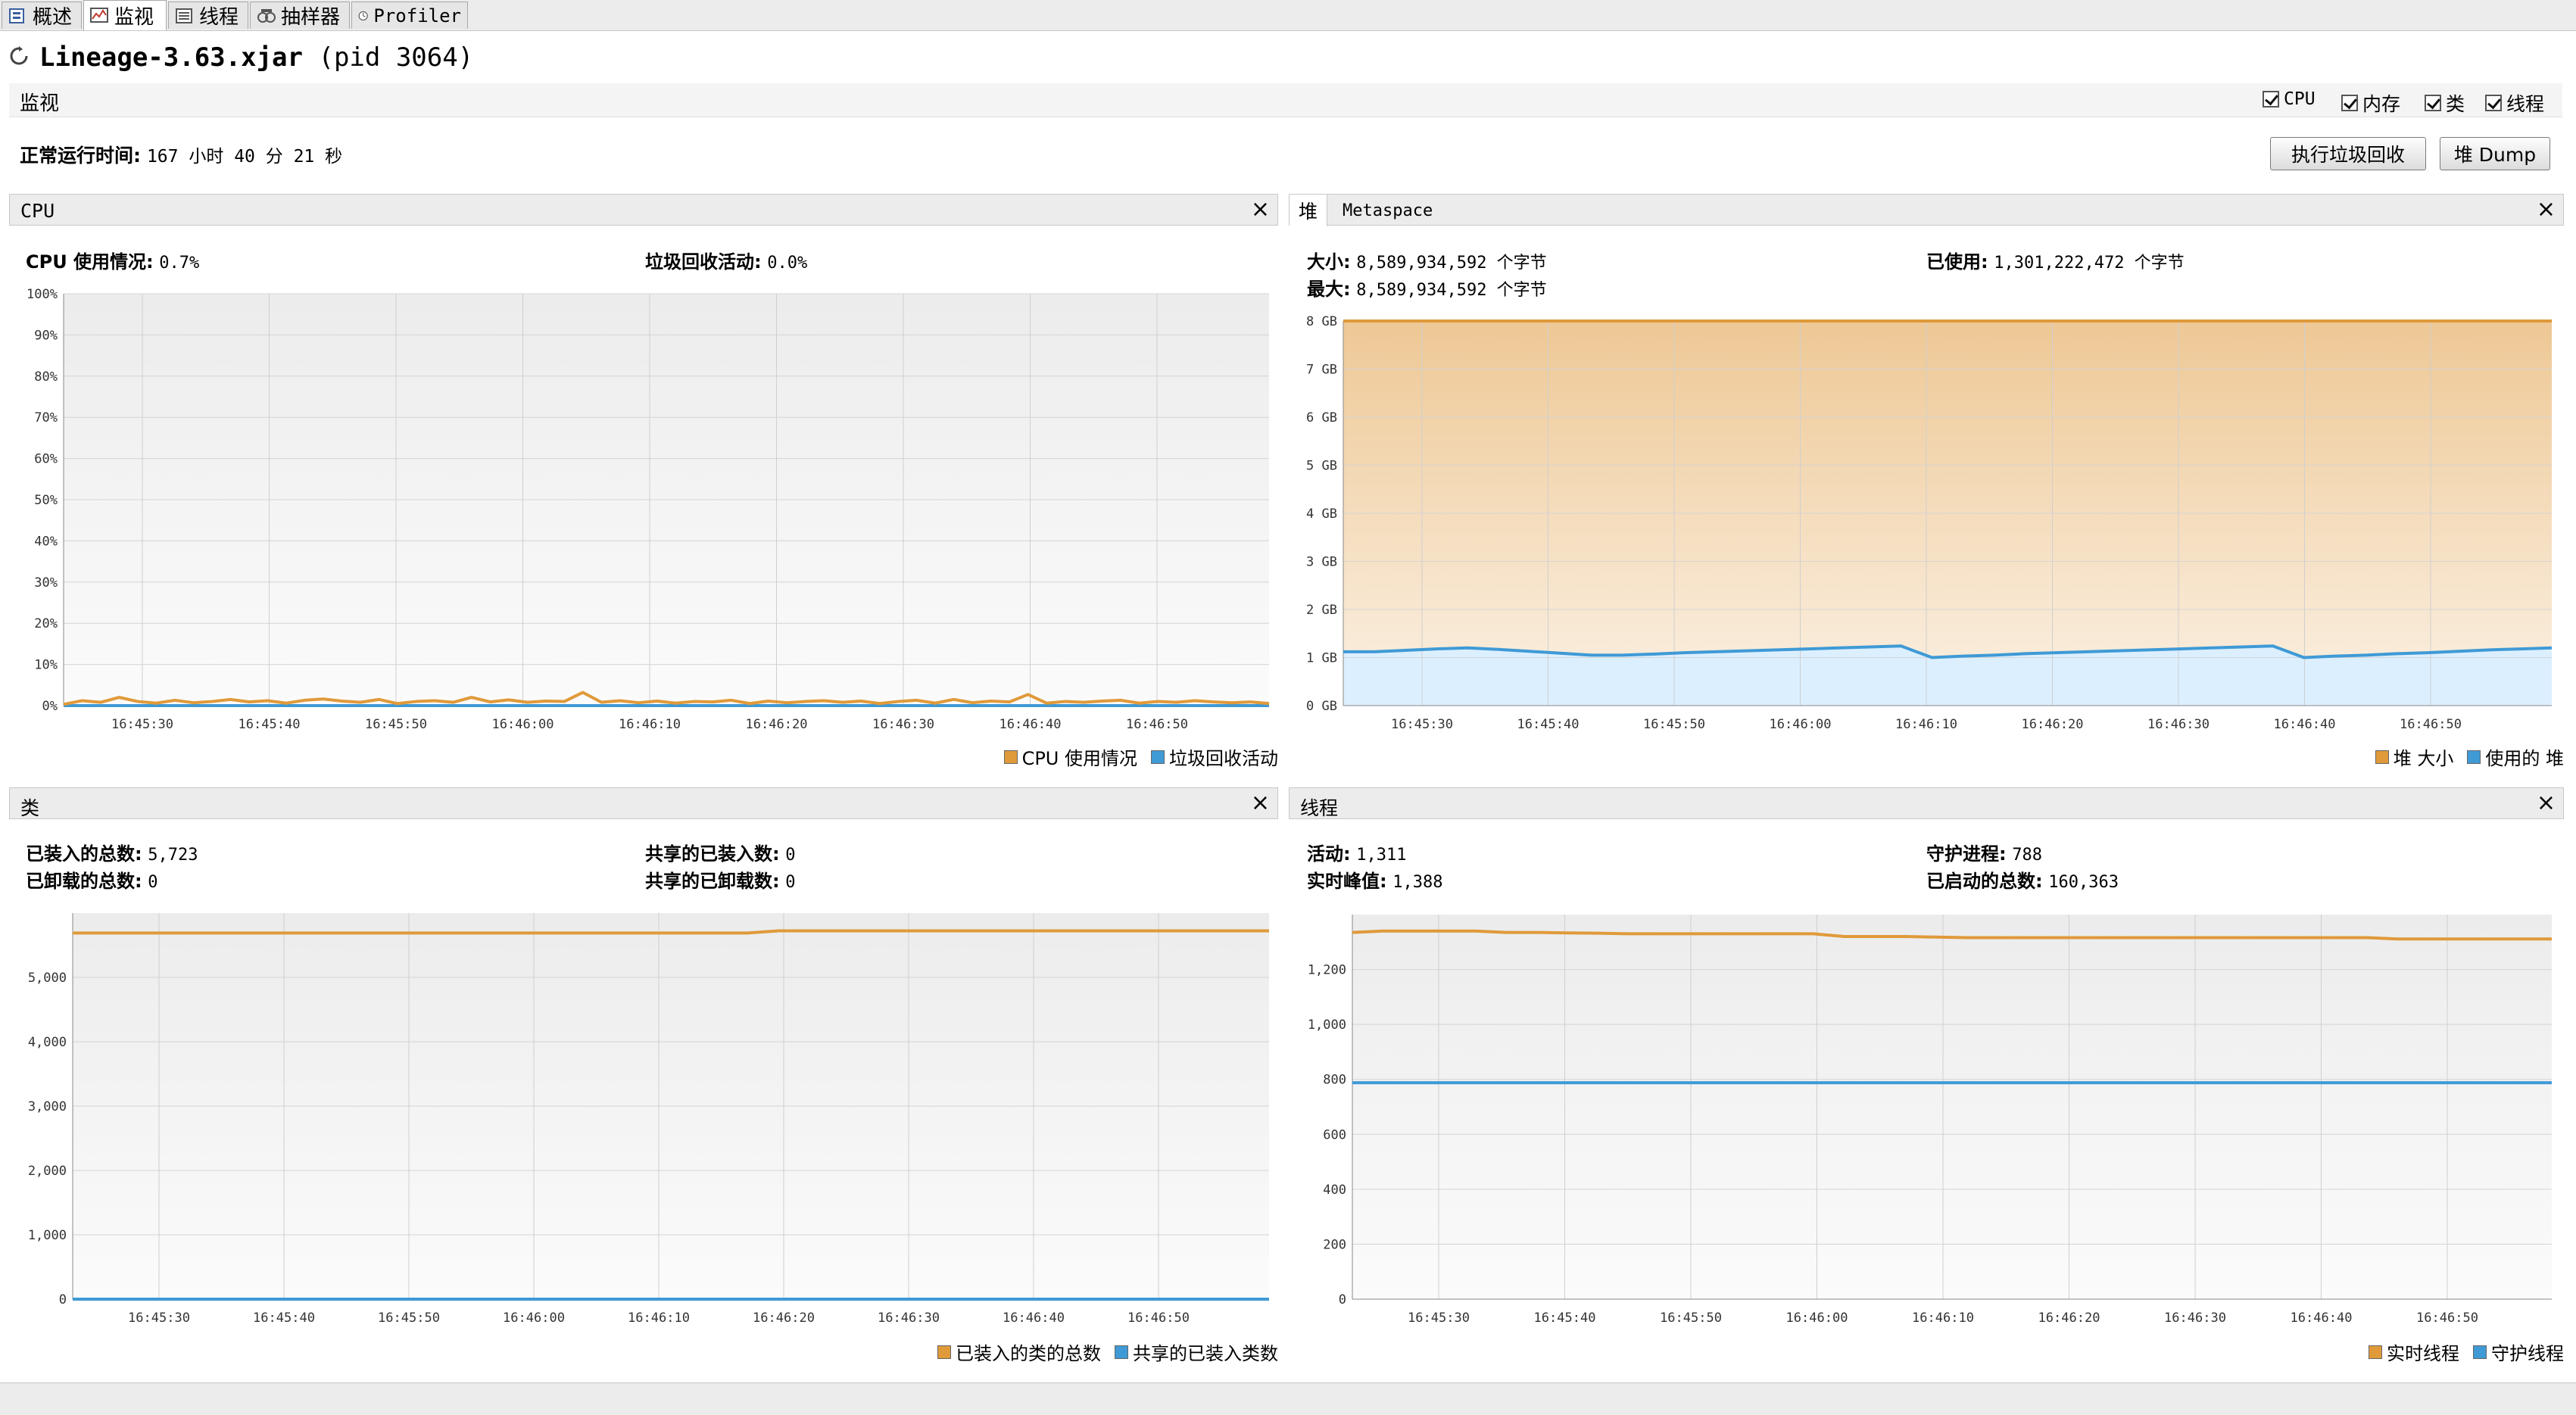  Describe the element at coordinates (1321, 707) in the screenshot. I see `y-tick-label: 0 GB` at that location.